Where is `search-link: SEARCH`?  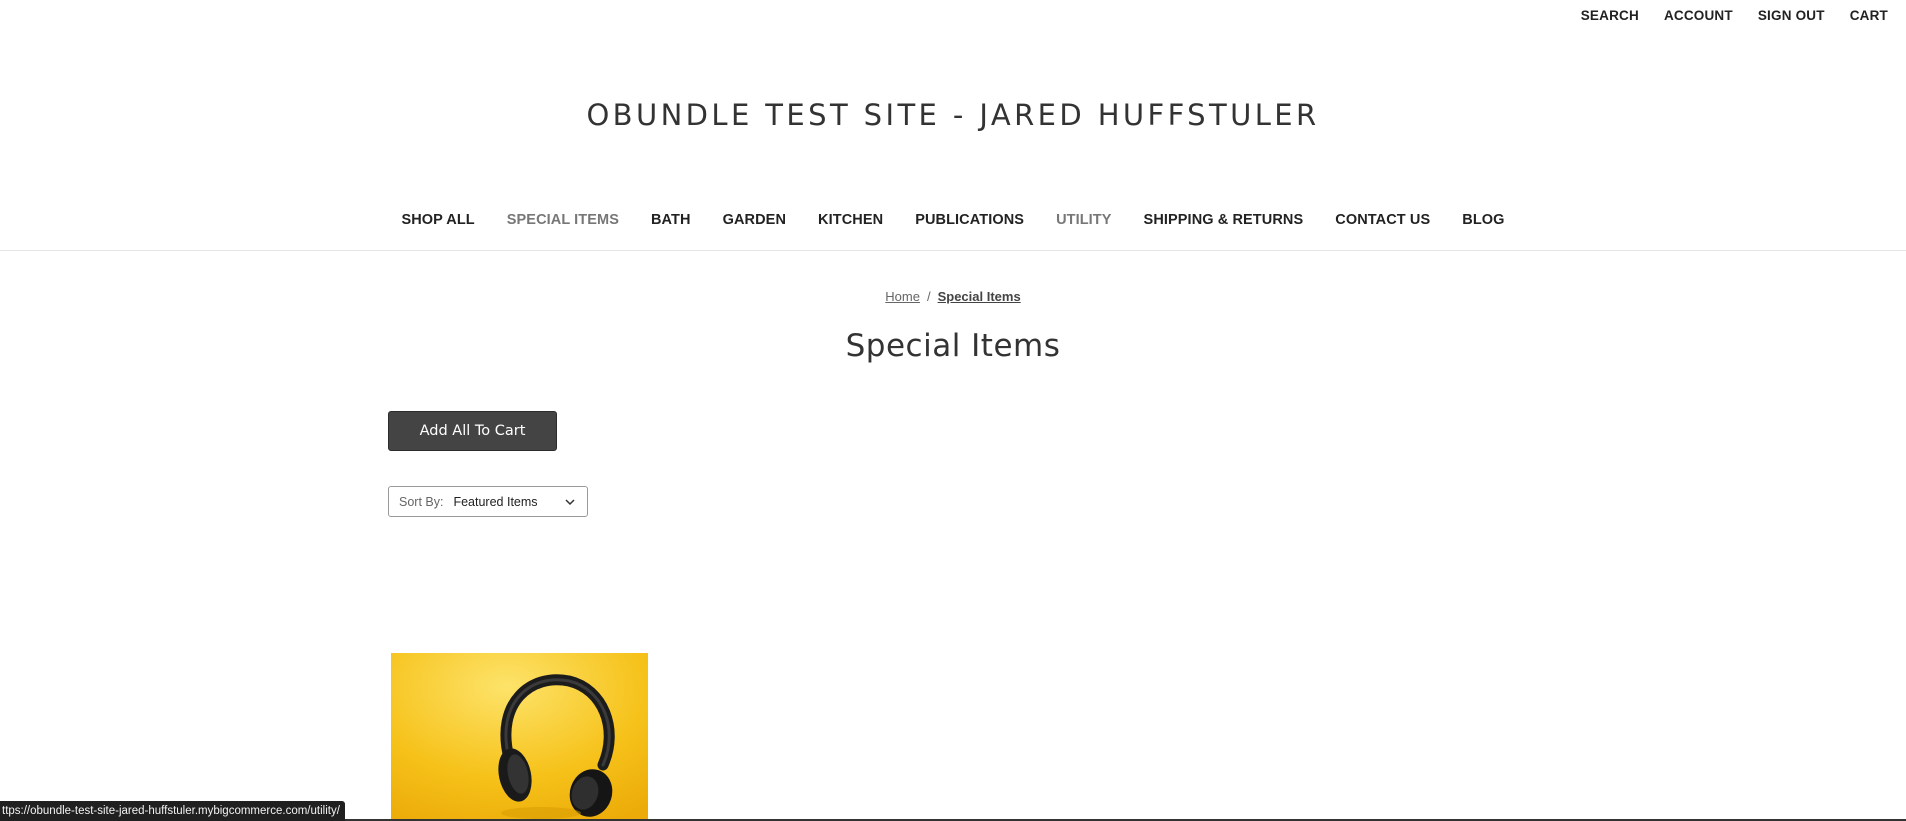 search-link: SEARCH is located at coordinates (1610, 15).